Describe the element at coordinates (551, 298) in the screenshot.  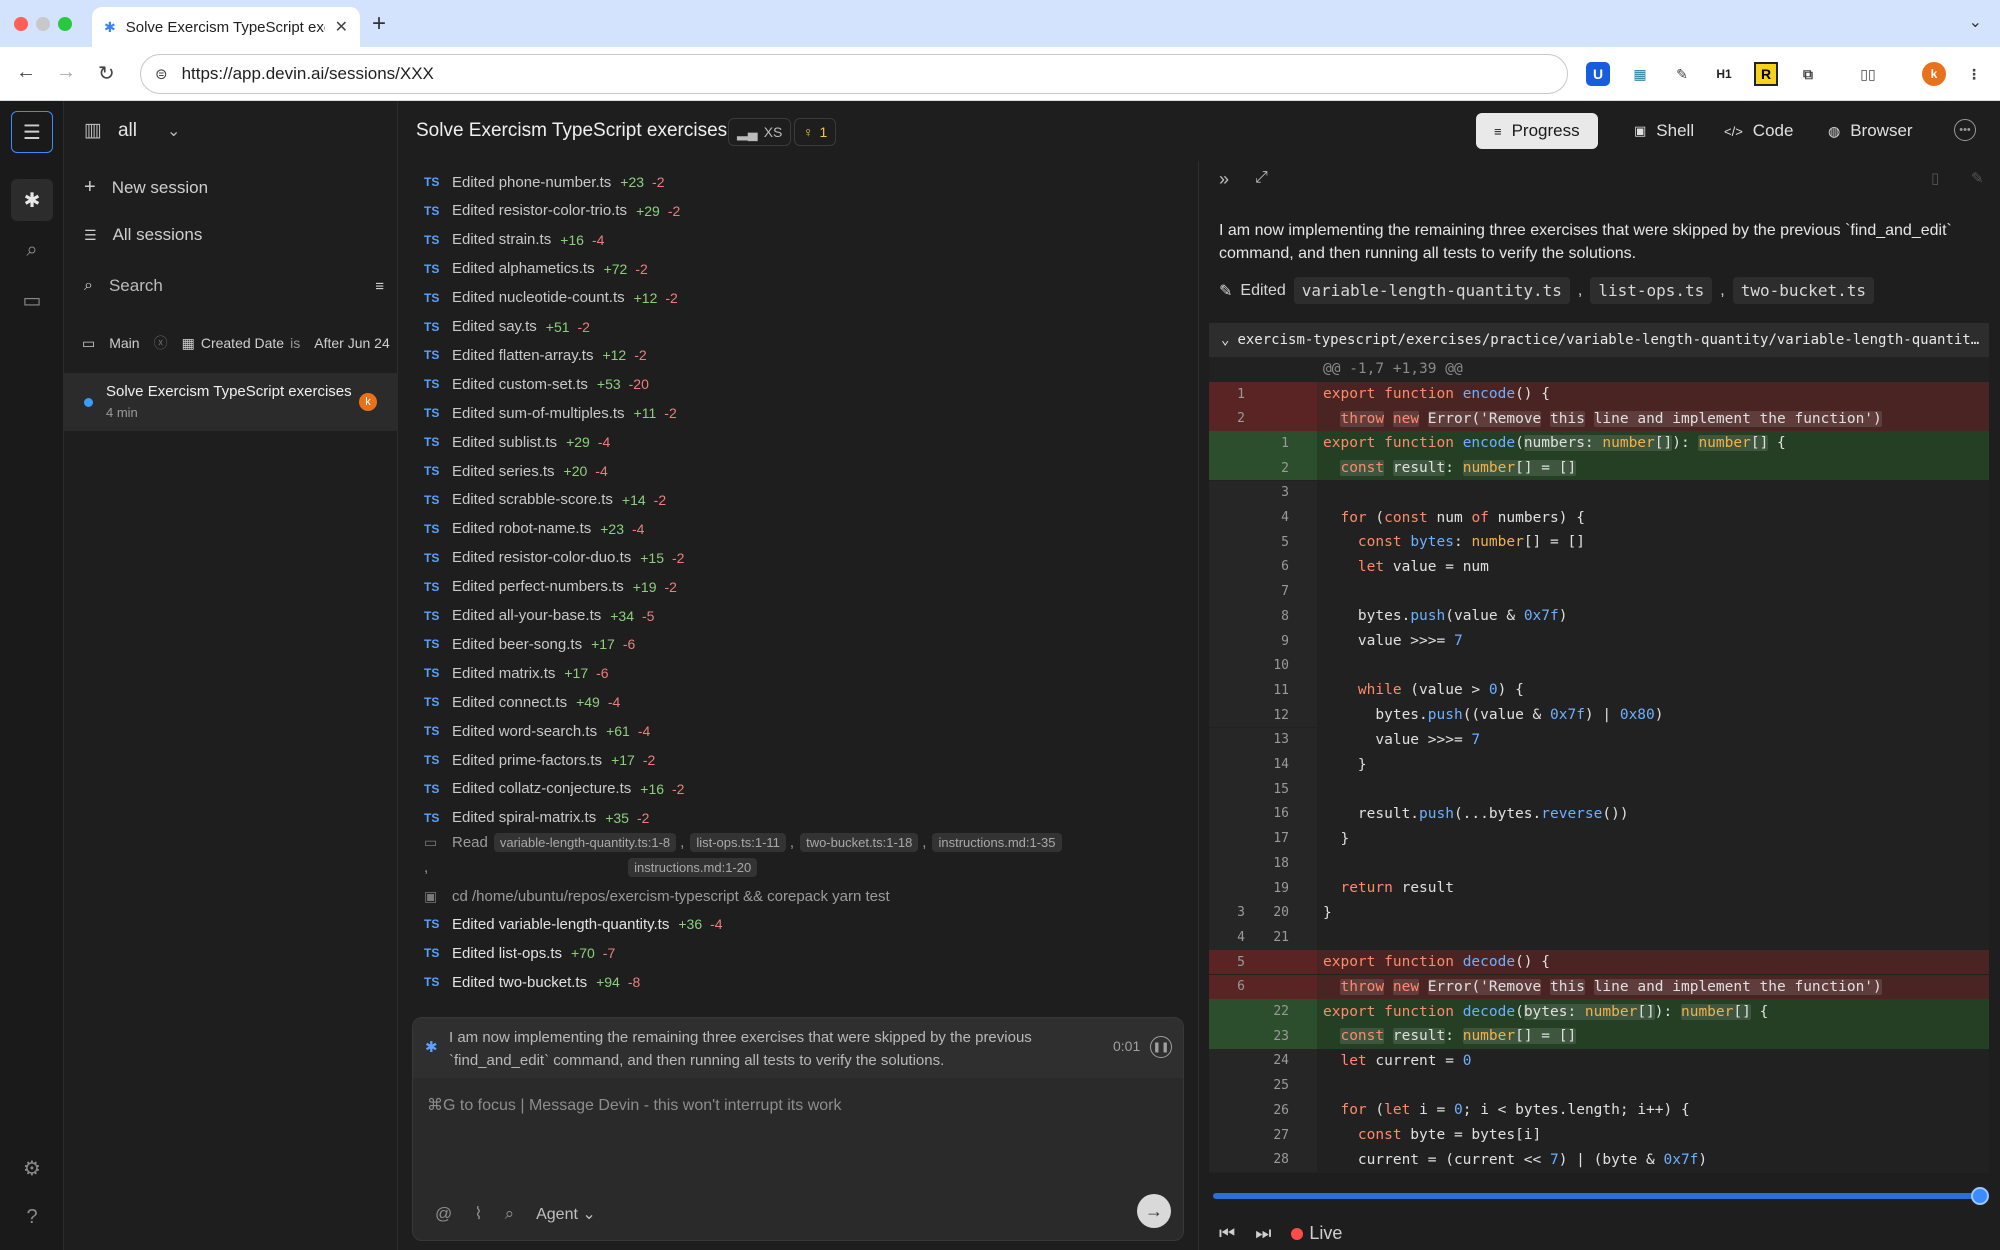
I see `feed-edit-item: TS Edited nucleotide-count.ts +12 -2` at that location.